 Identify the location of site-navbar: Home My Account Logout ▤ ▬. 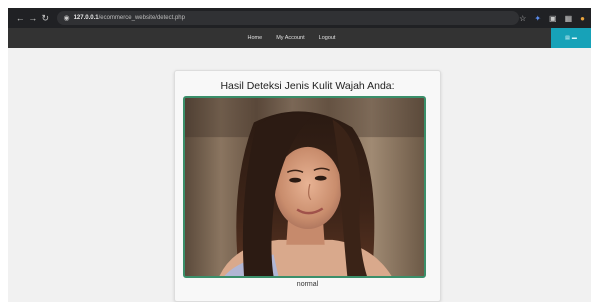
(299, 38).